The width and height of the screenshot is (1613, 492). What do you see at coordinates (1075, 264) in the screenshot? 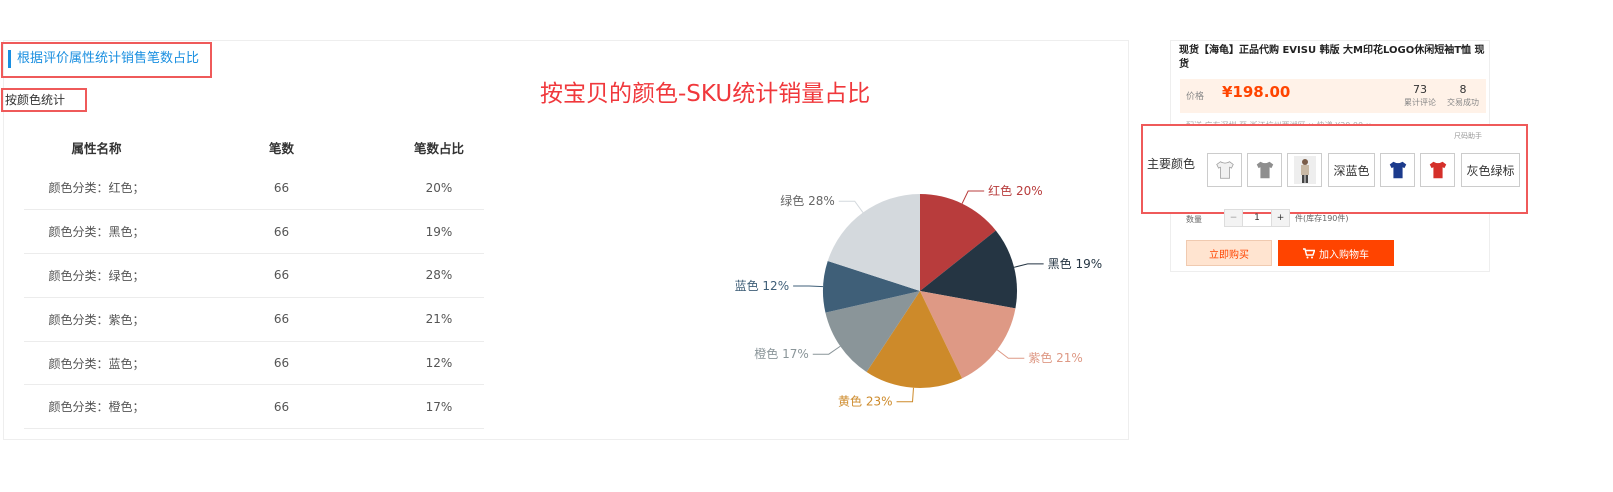
I see `pie-label: 黑色 19%` at bounding box center [1075, 264].